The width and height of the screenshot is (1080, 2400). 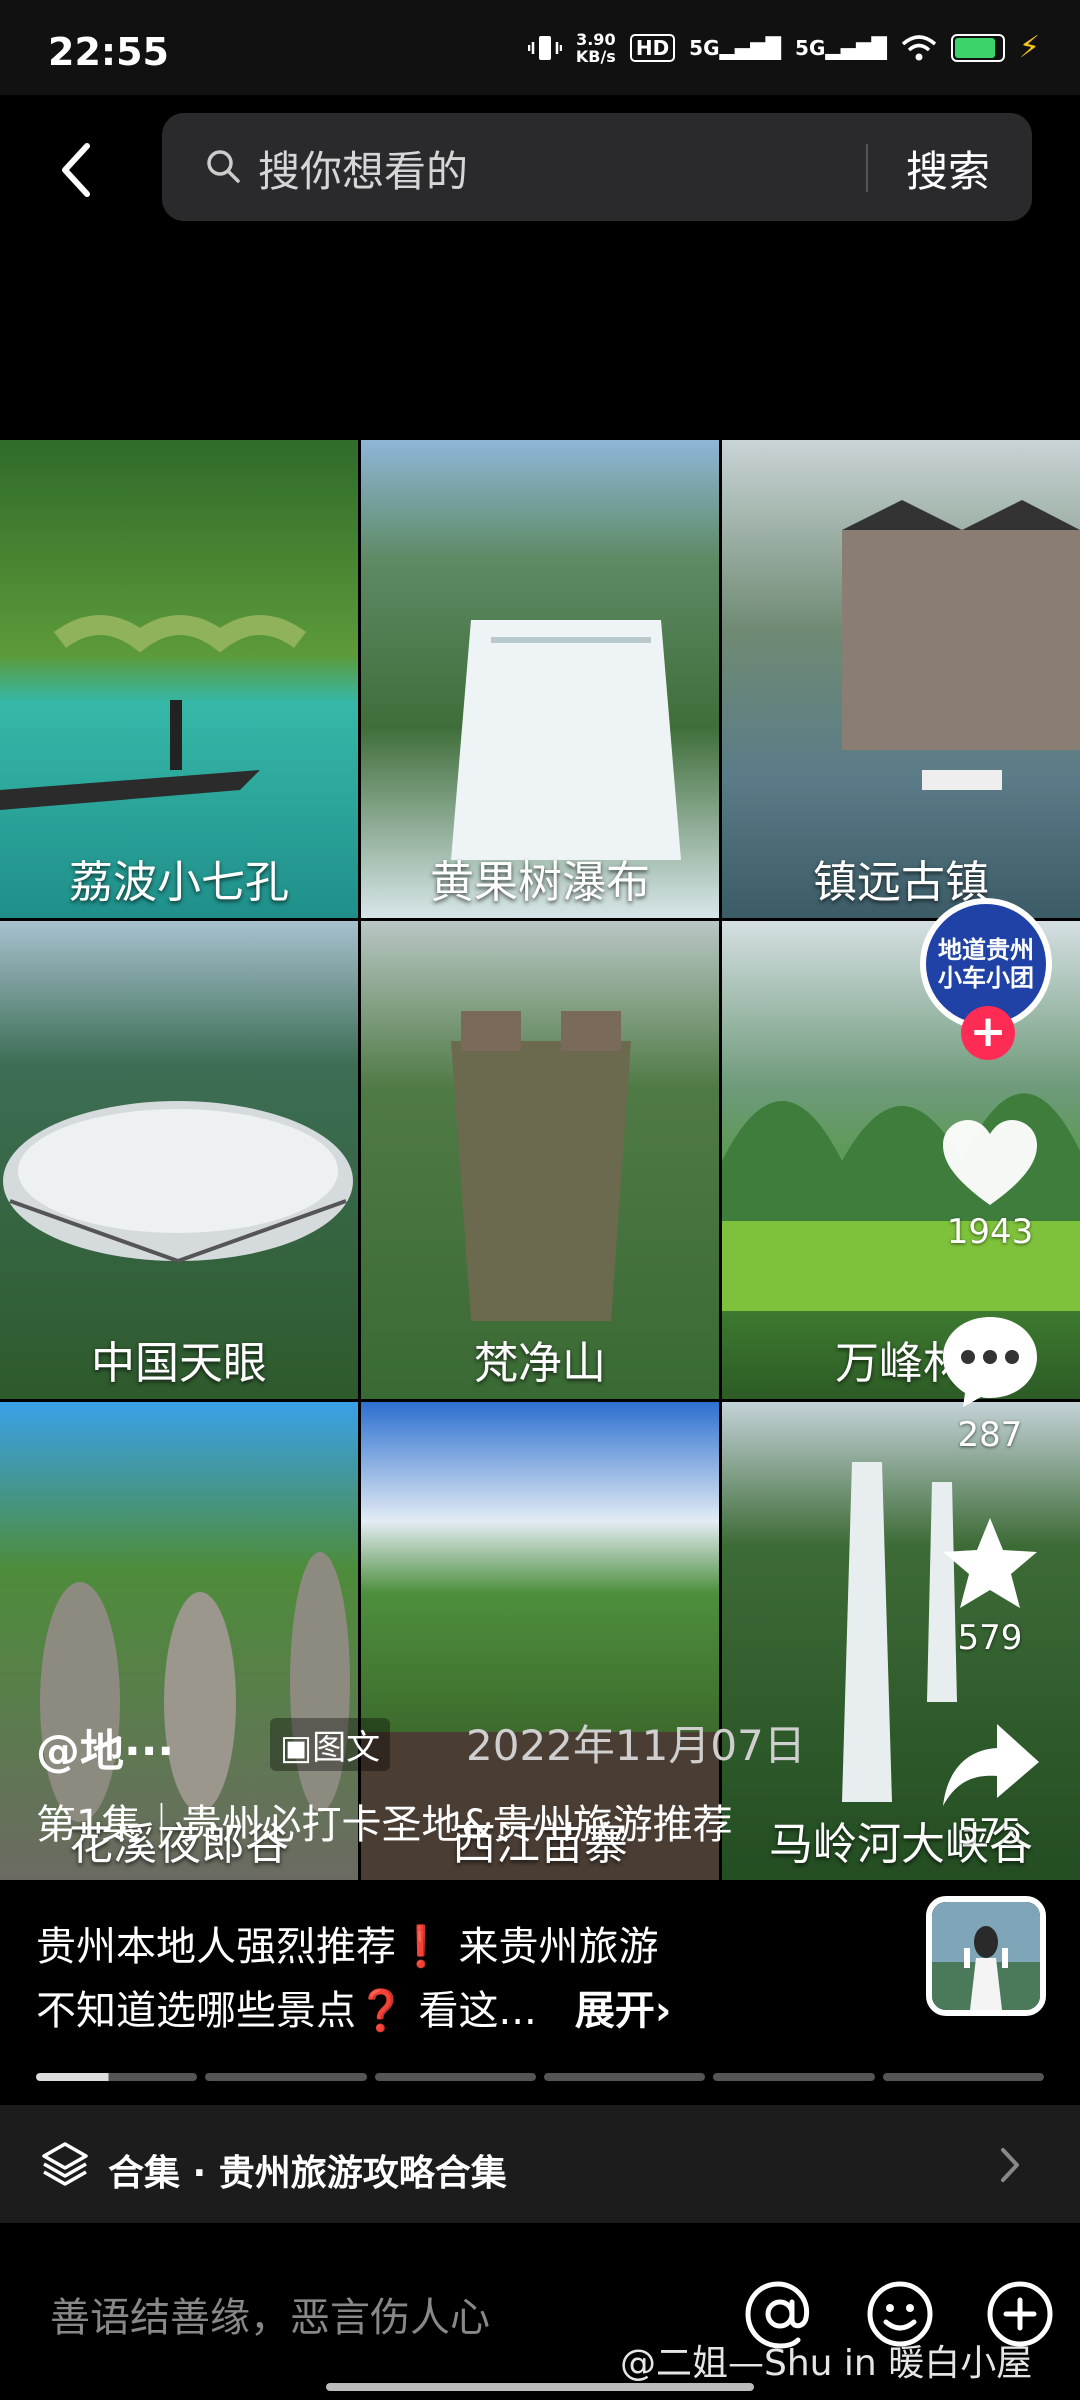 I want to click on collection-label: 合集 · 贵州旅游攻略合集, so click(x=307, y=2173).